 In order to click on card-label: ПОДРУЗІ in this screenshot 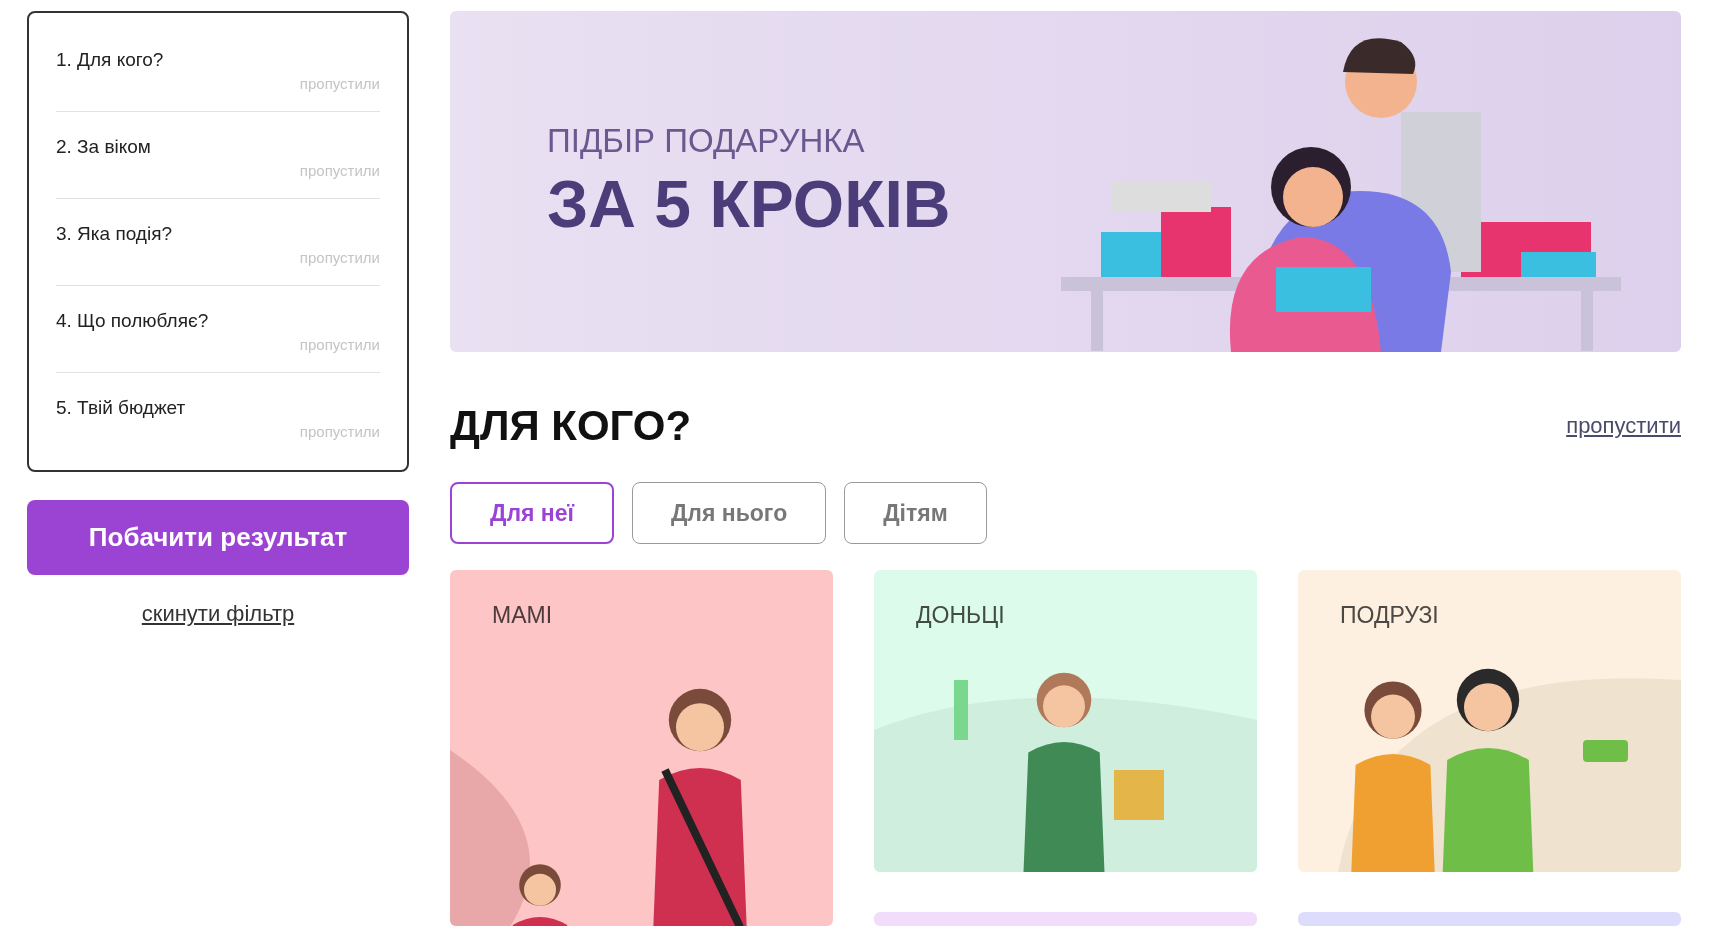, I will do `click(1389, 615)`.